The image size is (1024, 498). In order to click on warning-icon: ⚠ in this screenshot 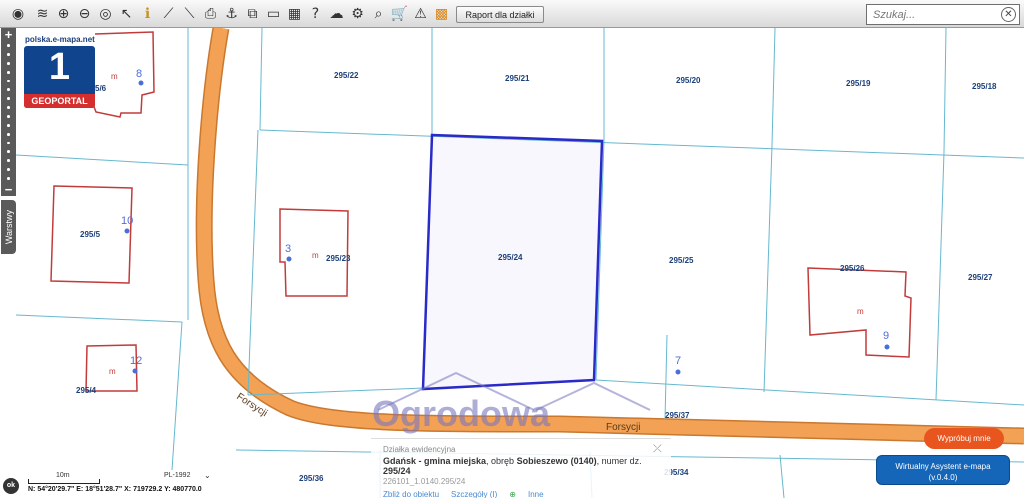, I will do `click(420, 14)`.